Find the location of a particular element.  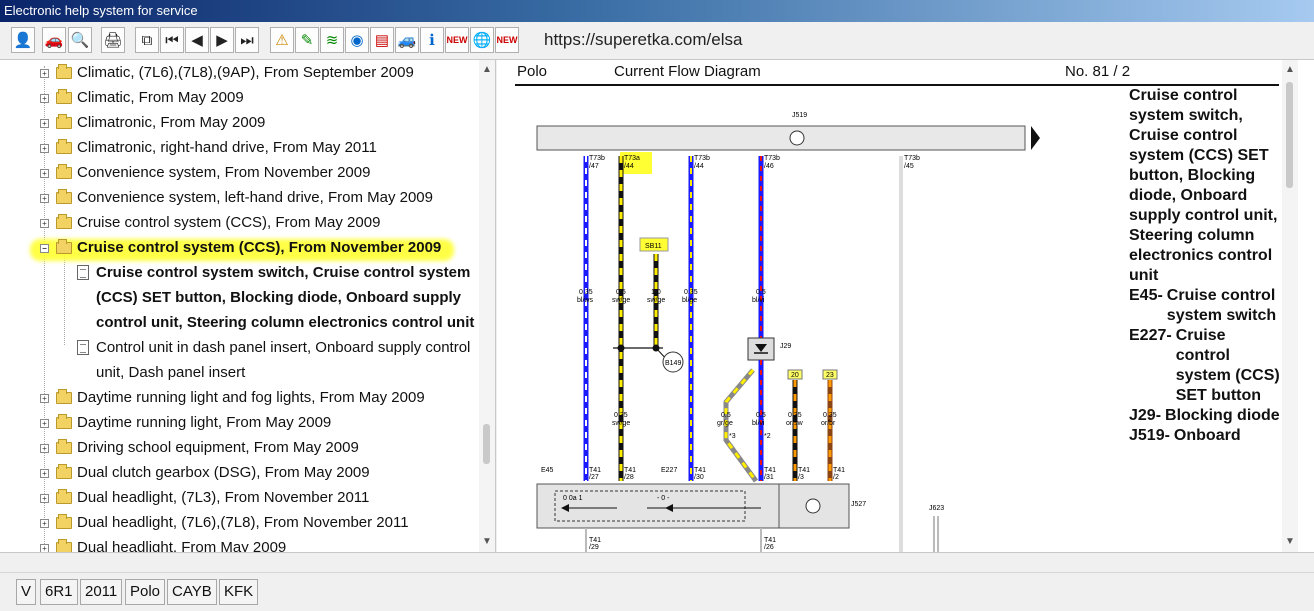

document-icon is located at coordinates (83, 272).